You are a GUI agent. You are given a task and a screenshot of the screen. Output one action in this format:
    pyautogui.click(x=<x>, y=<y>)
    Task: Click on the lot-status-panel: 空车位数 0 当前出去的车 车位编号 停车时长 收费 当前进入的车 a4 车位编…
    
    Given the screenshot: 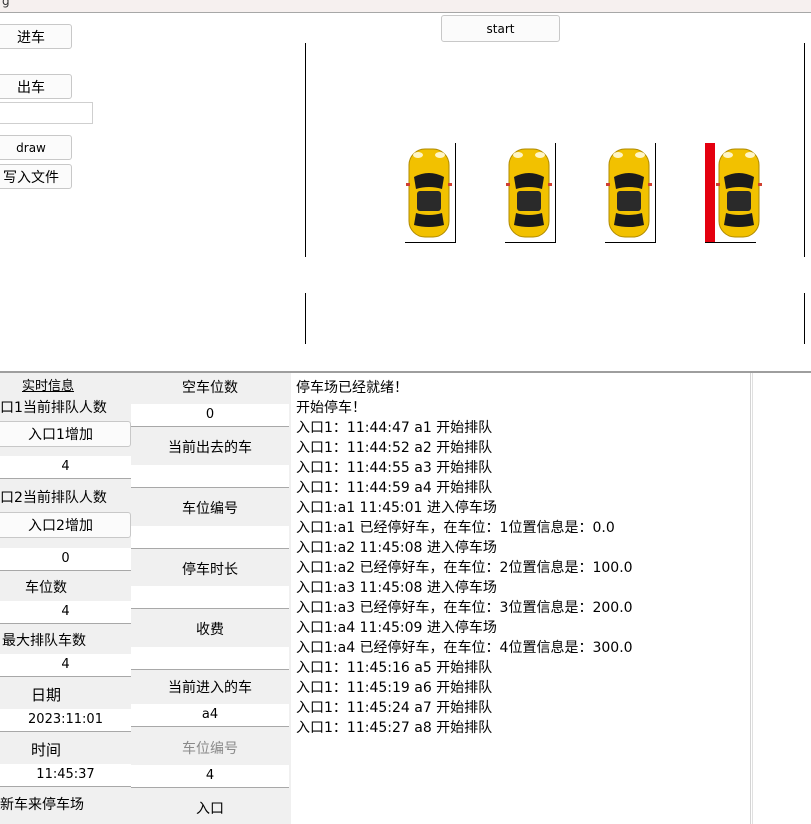 What is the action you would take?
    pyautogui.click(x=211, y=598)
    